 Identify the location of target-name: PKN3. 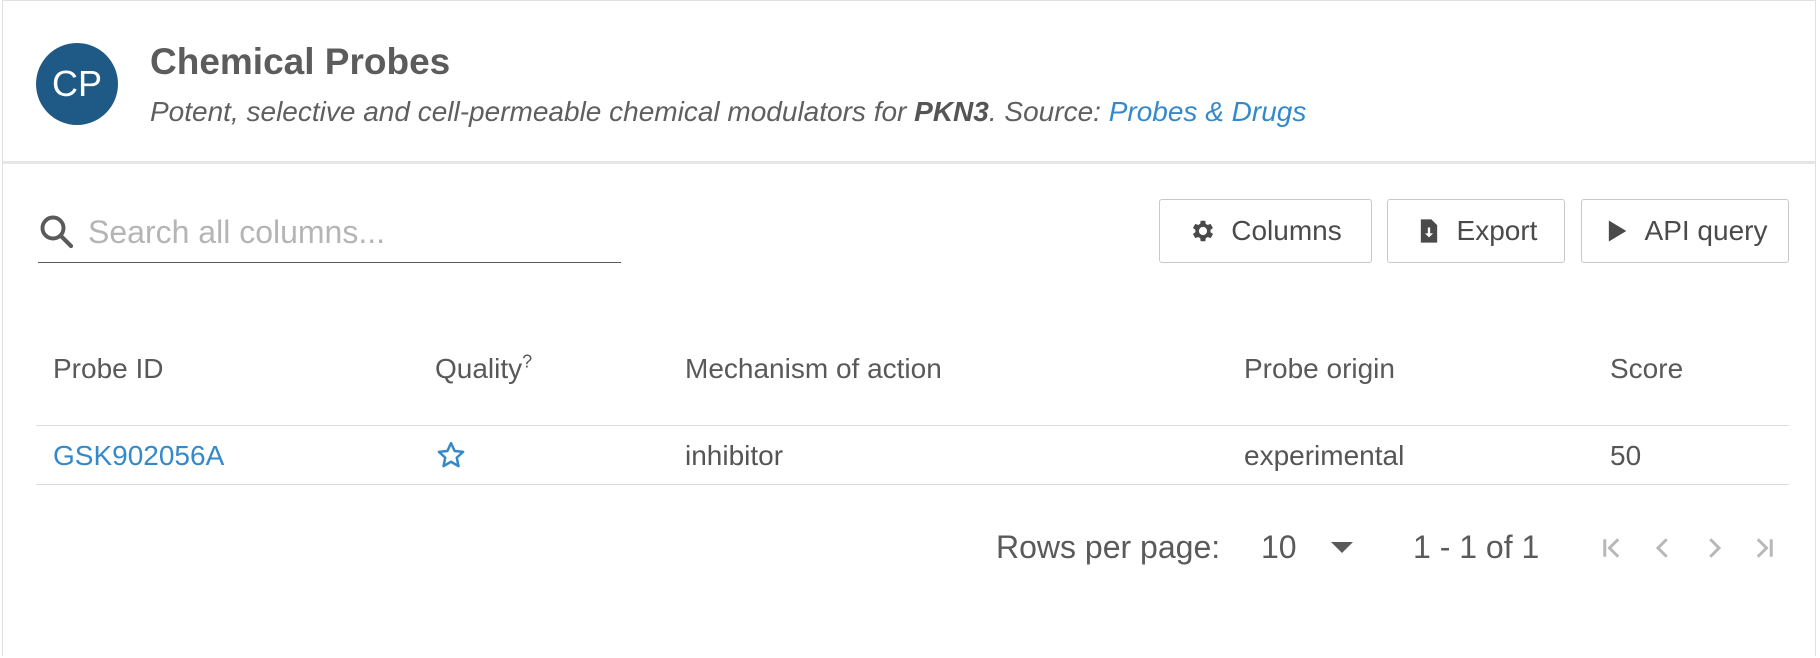
(951, 111).